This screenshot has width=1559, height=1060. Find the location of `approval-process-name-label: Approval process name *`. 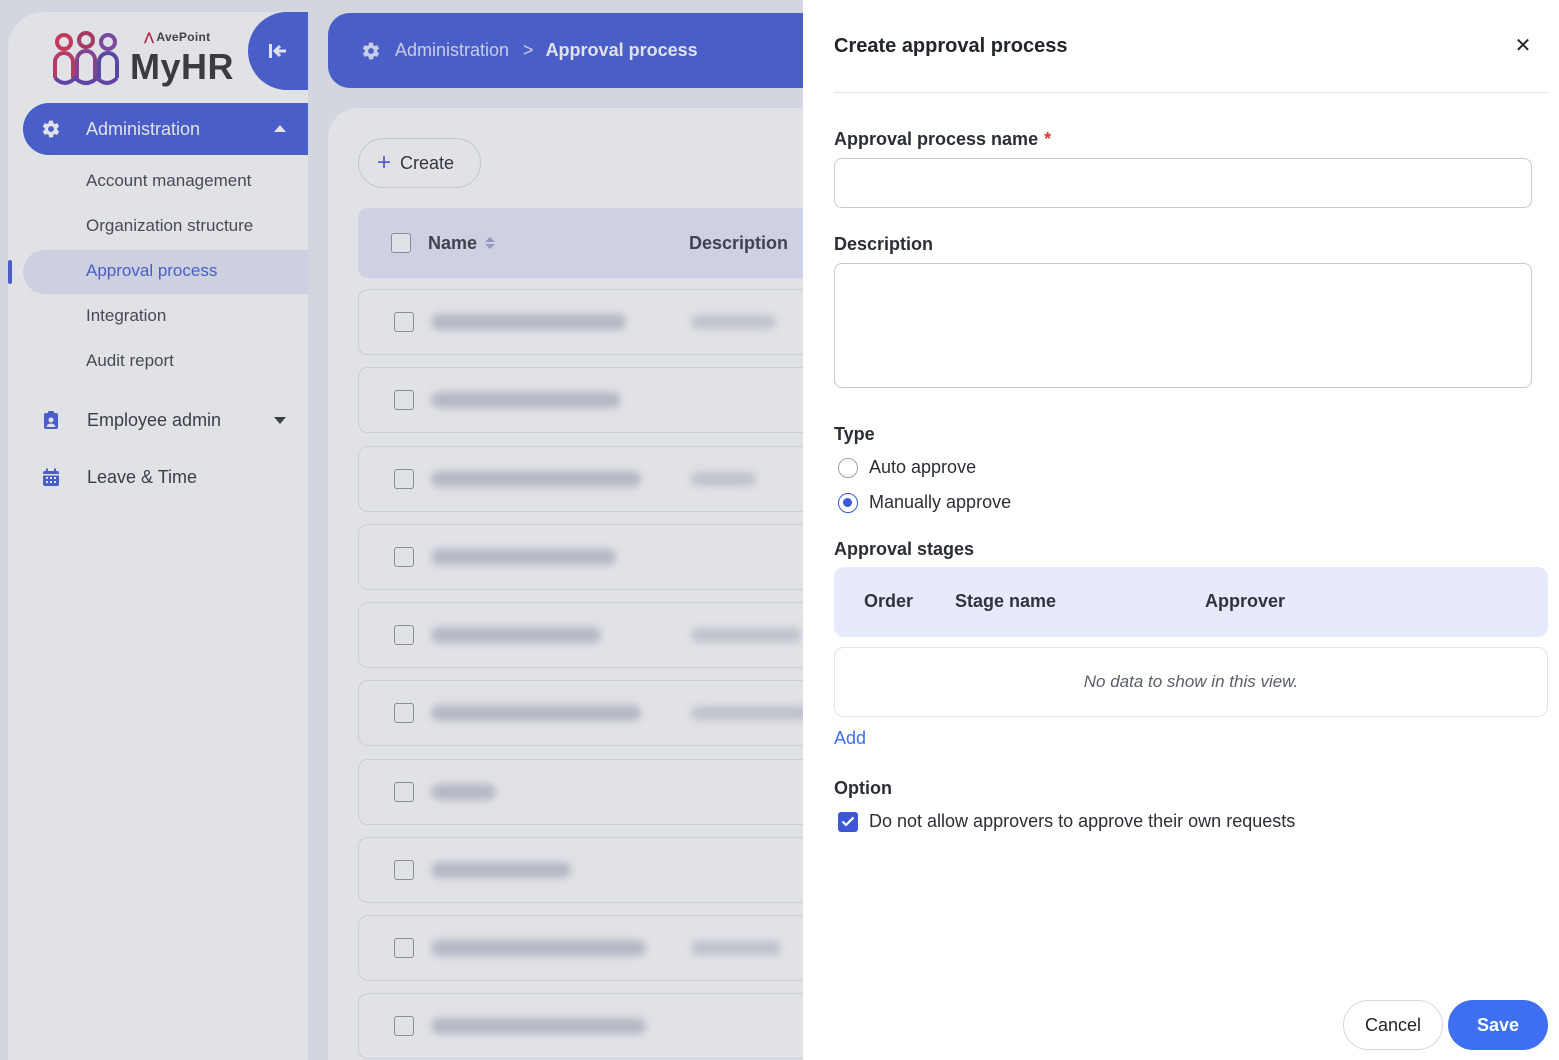

approval-process-name-label: Approval process name * is located at coordinates (943, 139).